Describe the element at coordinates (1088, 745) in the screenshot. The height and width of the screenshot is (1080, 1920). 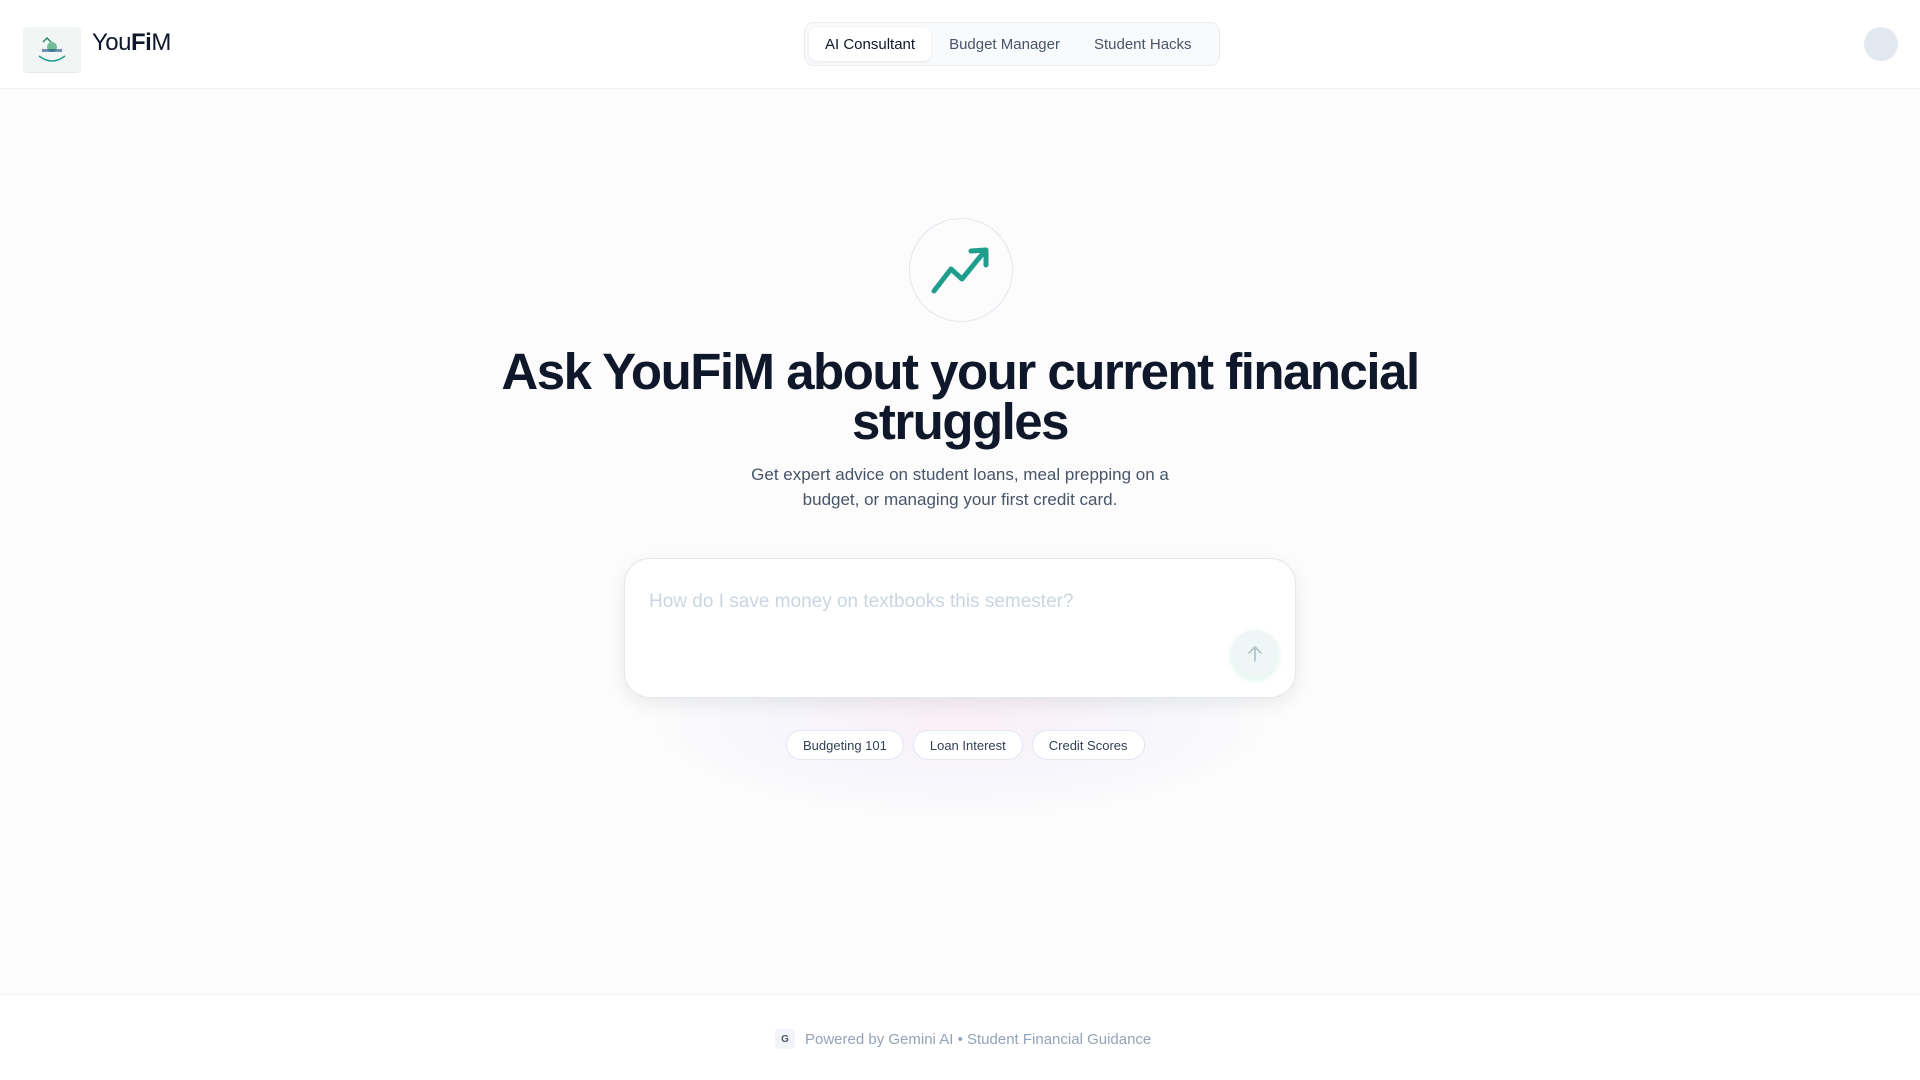
I see `chip-credit-scores: Credit Scores` at that location.